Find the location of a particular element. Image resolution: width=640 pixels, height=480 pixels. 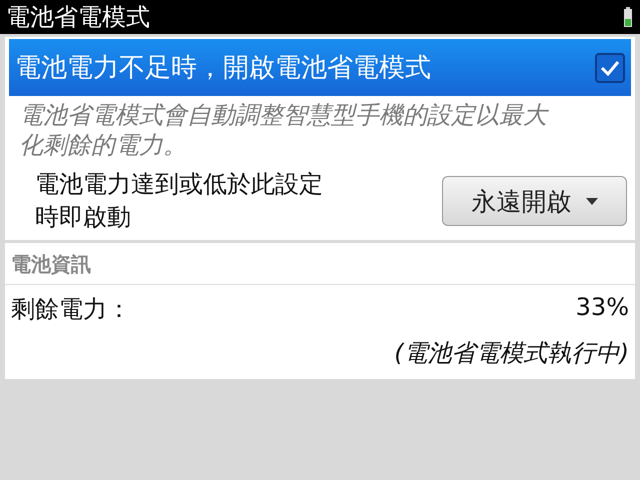

section-heading: 電池資訊 is located at coordinates (320, 264).